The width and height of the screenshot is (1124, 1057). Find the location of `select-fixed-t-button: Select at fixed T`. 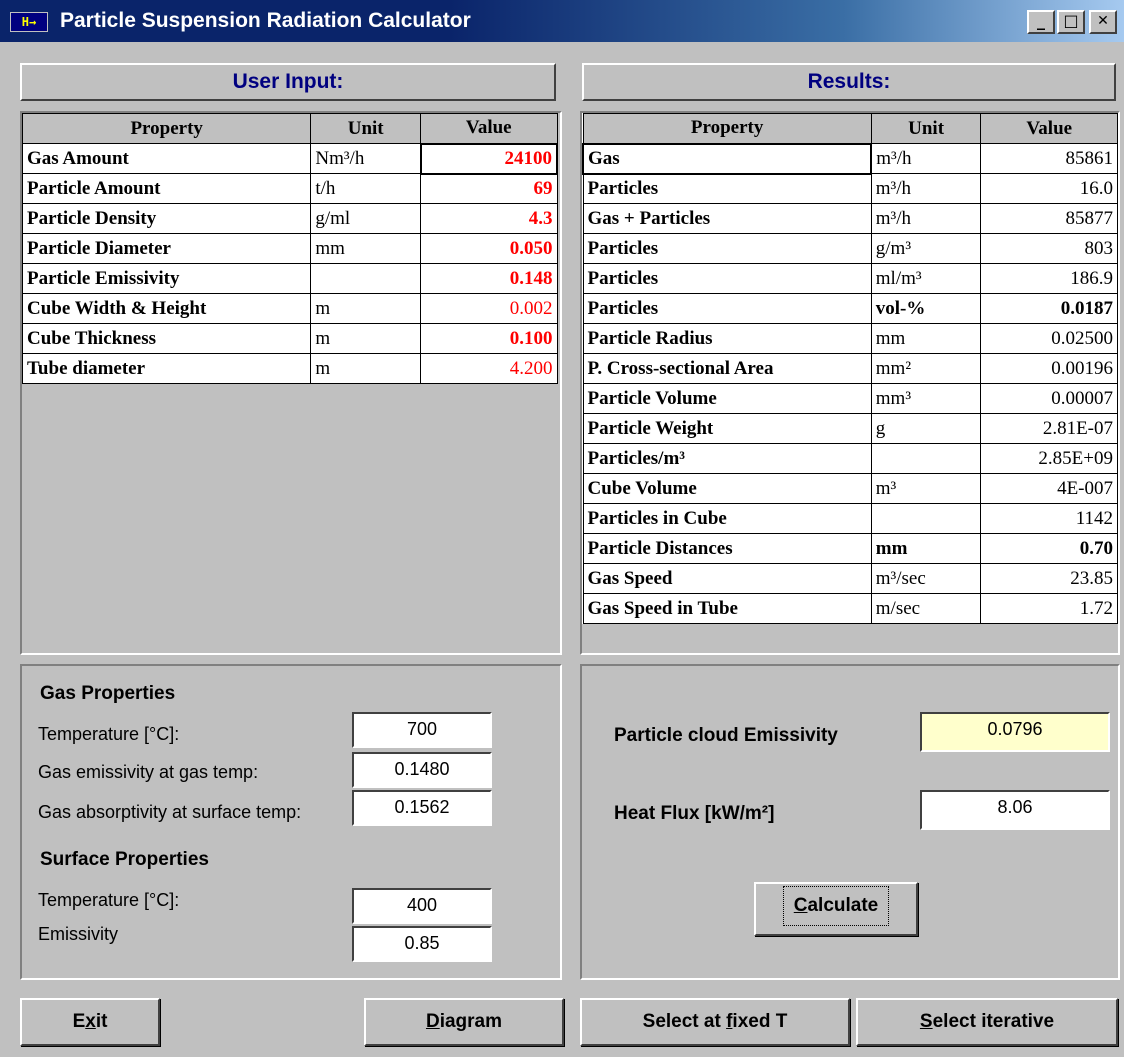

select-fixed-t-button: Select at fixed T is located at coordinates (715, 1022).